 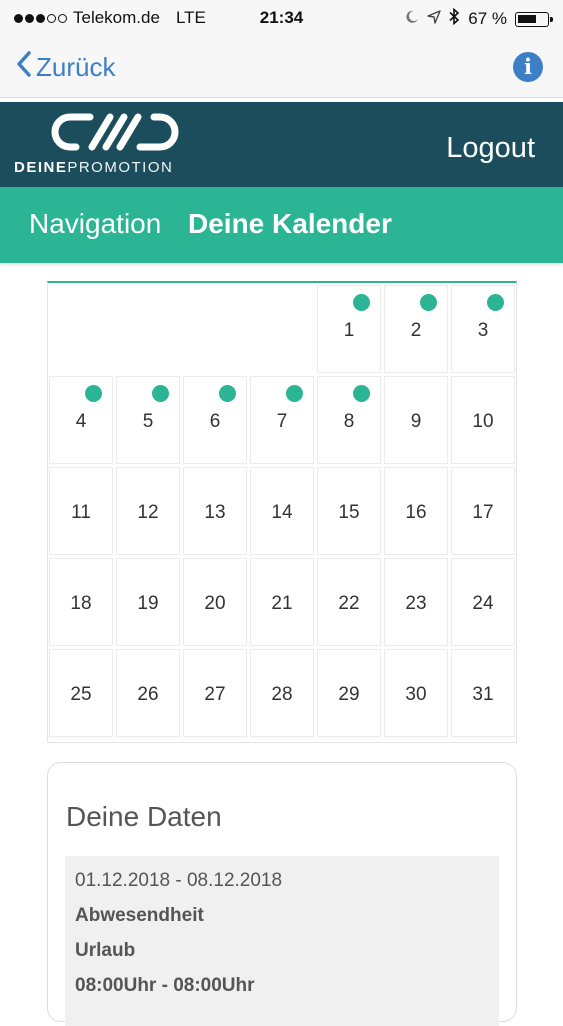 I want to click on calendar-day: 22, so click(x=349, y=602).